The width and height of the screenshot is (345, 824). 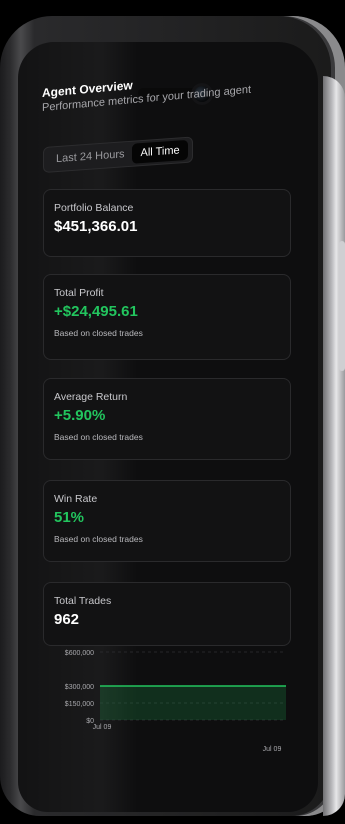 What do you see at coordinates (67, 619) in the screenshot?
I see `card-value: 962` at bounding box center [67, 619].